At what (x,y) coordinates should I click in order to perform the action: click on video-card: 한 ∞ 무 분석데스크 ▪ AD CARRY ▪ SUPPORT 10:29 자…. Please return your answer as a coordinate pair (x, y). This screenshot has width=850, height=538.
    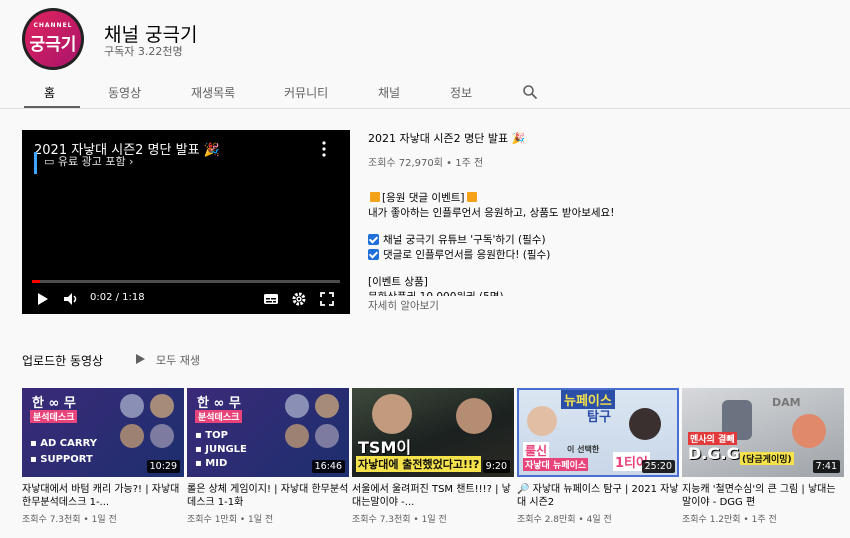
    Looking at the image, I should click on (103, 456).